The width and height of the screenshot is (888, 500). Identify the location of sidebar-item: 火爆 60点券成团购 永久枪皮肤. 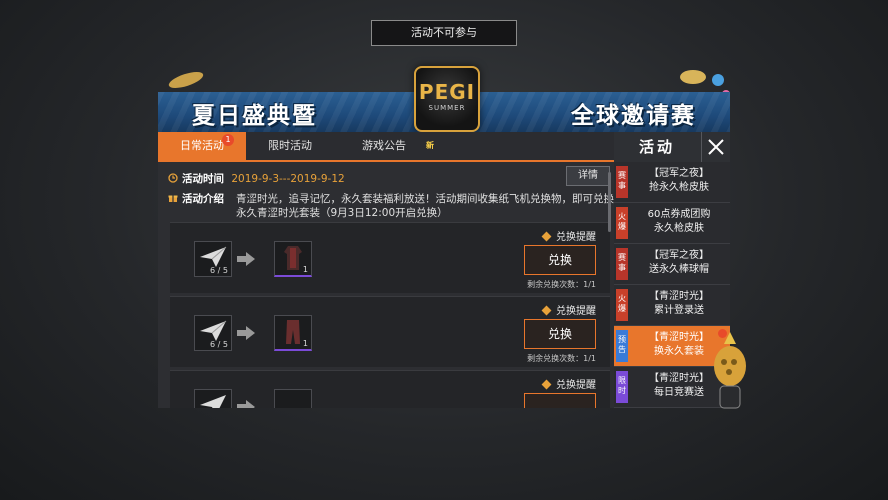
(672, 223).